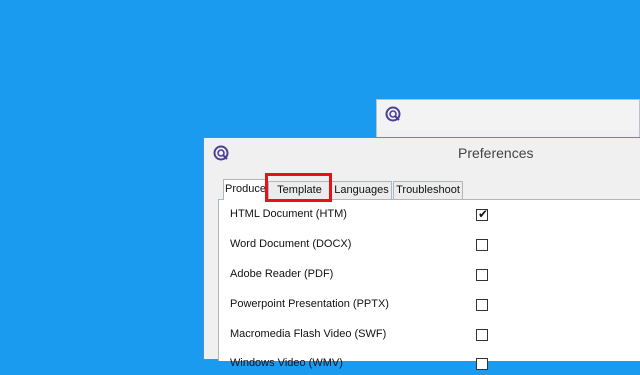 The width and height of the screenshot is (640, 375). What do you see at coordinates (429, 336) in the screenshot?
I see `list-item: Macromedia Flash Video (SWF)` at bounding box center [429, 336].